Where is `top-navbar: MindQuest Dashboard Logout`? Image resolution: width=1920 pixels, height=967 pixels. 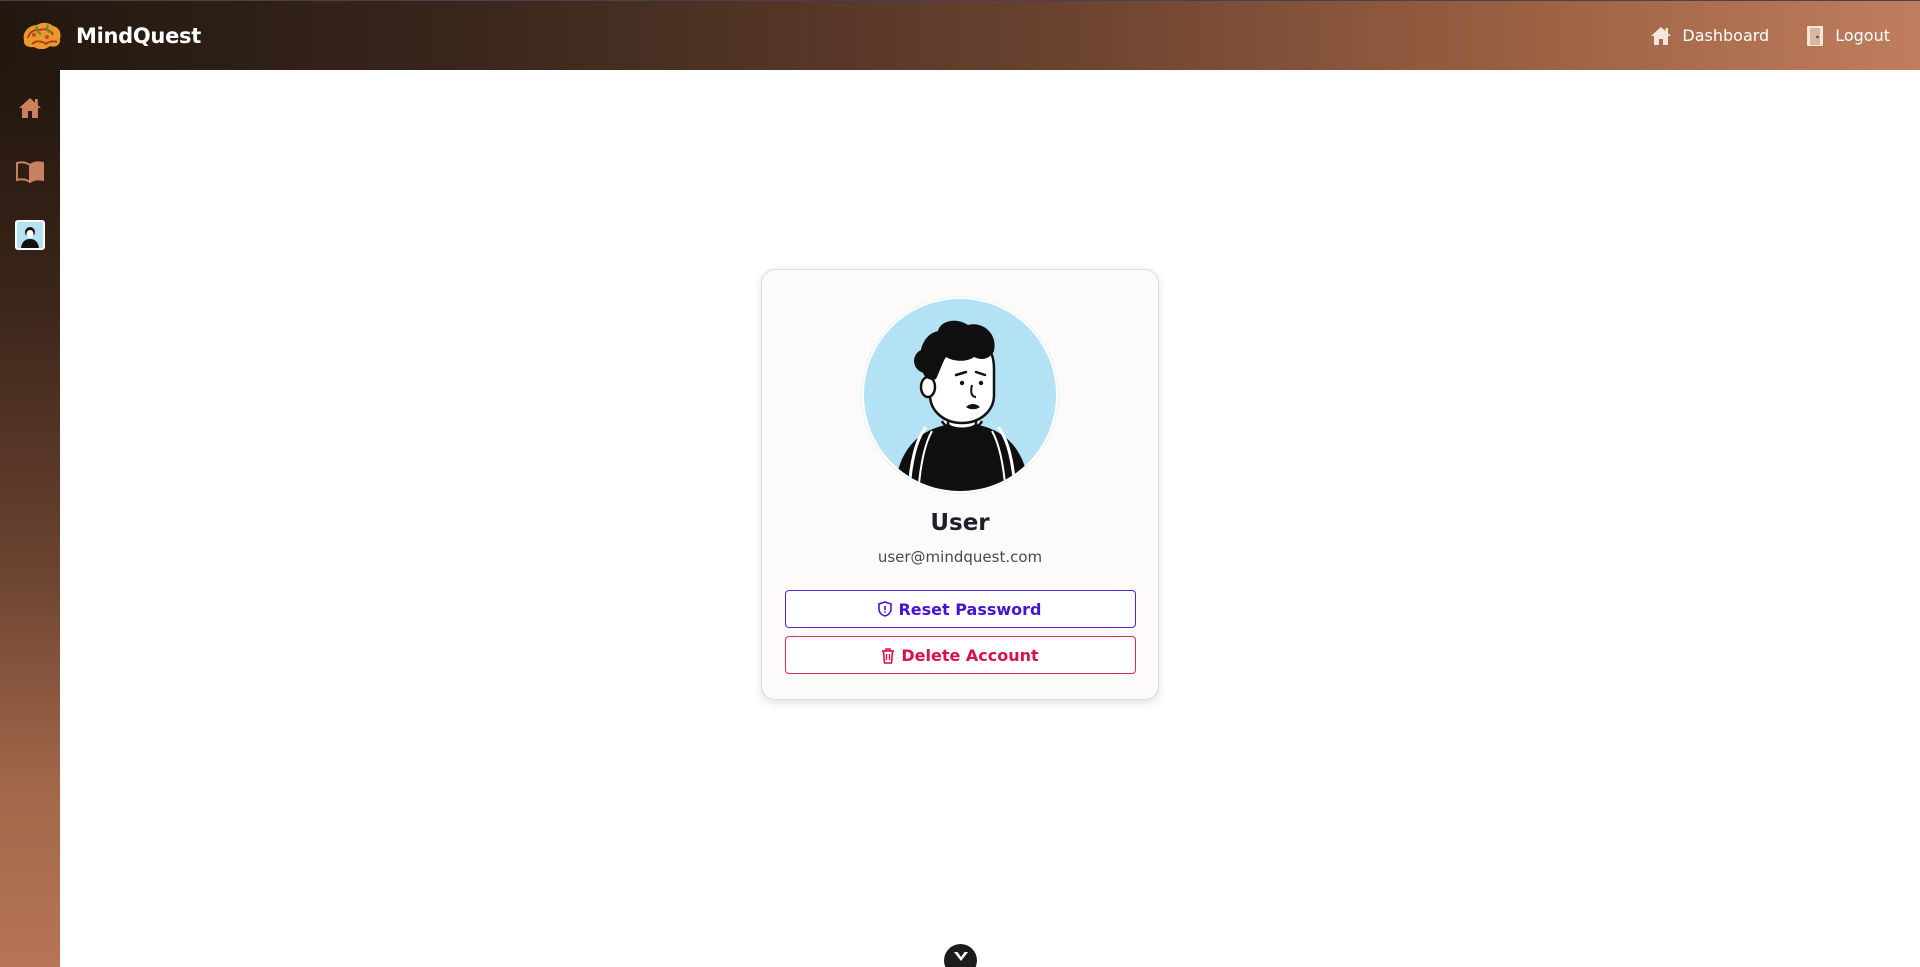
top-navbar: MindQuest Dashboard Logout is located at coordinates (960, 35).